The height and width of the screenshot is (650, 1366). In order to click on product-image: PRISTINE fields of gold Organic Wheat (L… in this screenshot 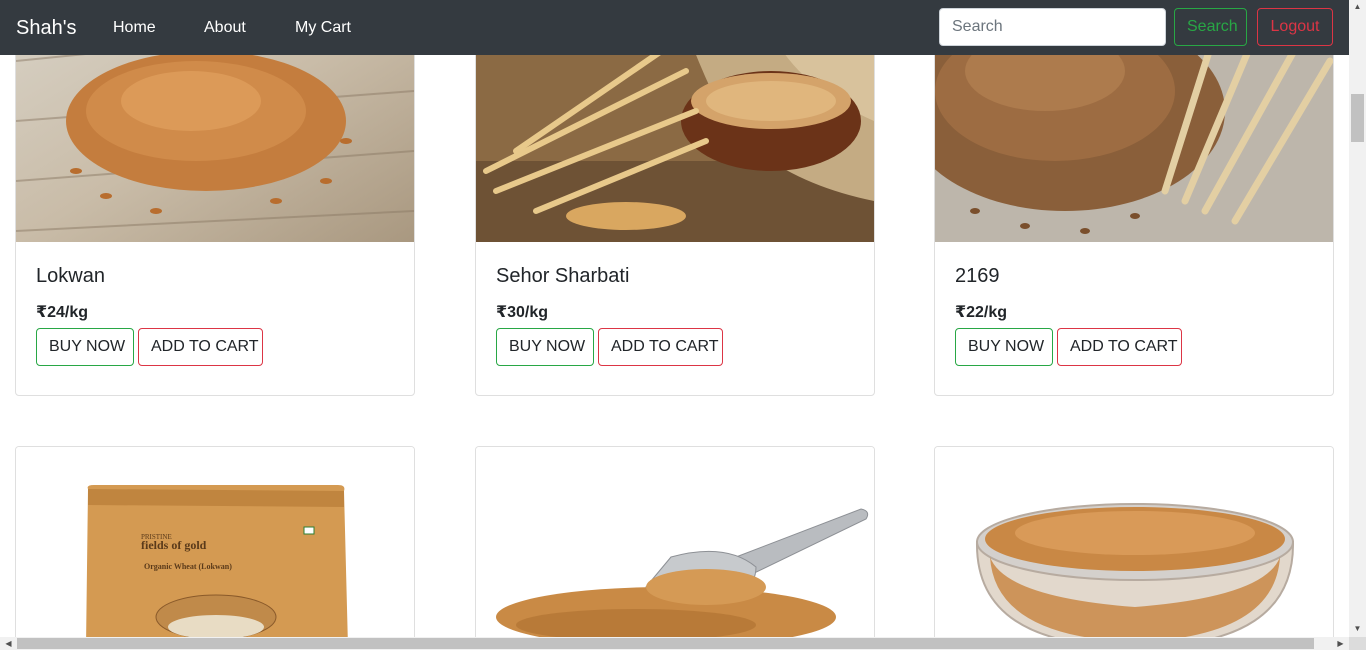, I will do `click(215, 546)`.